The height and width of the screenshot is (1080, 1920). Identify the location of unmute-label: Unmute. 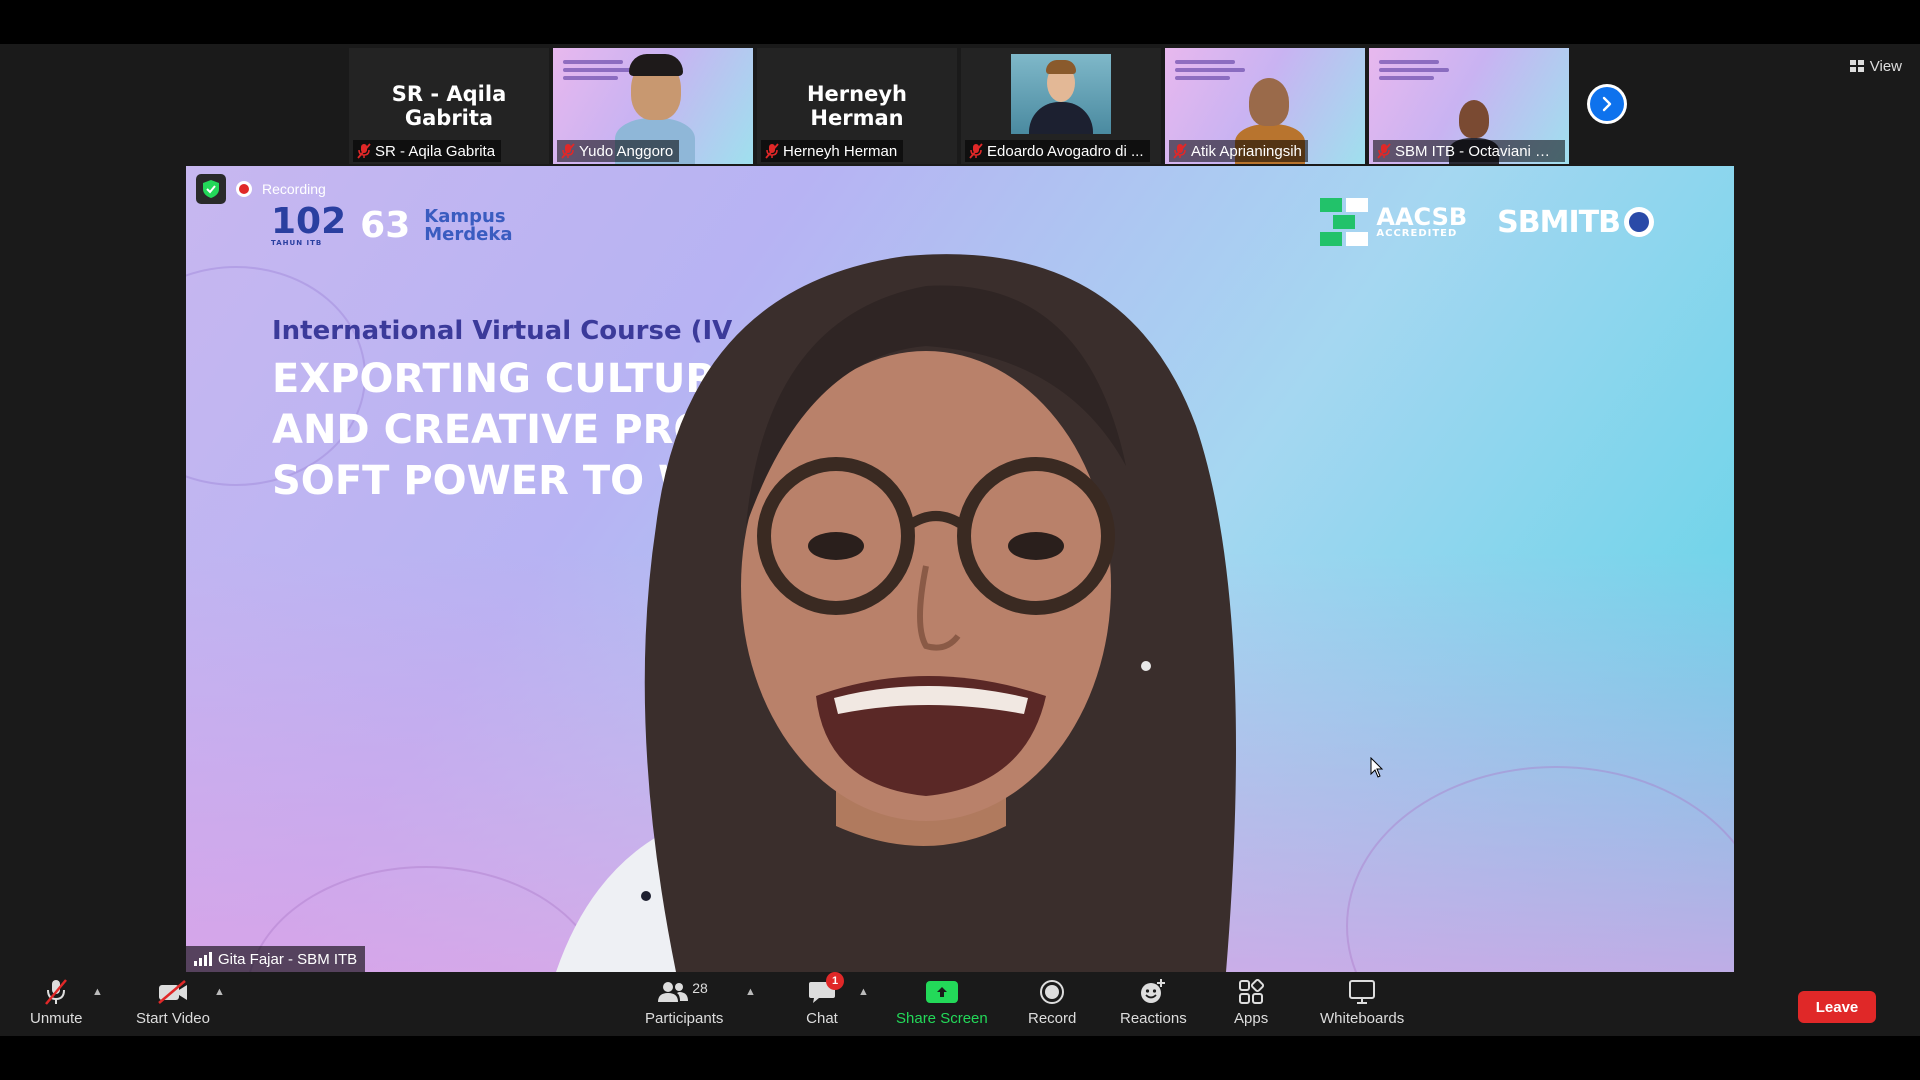
(56, 1018).